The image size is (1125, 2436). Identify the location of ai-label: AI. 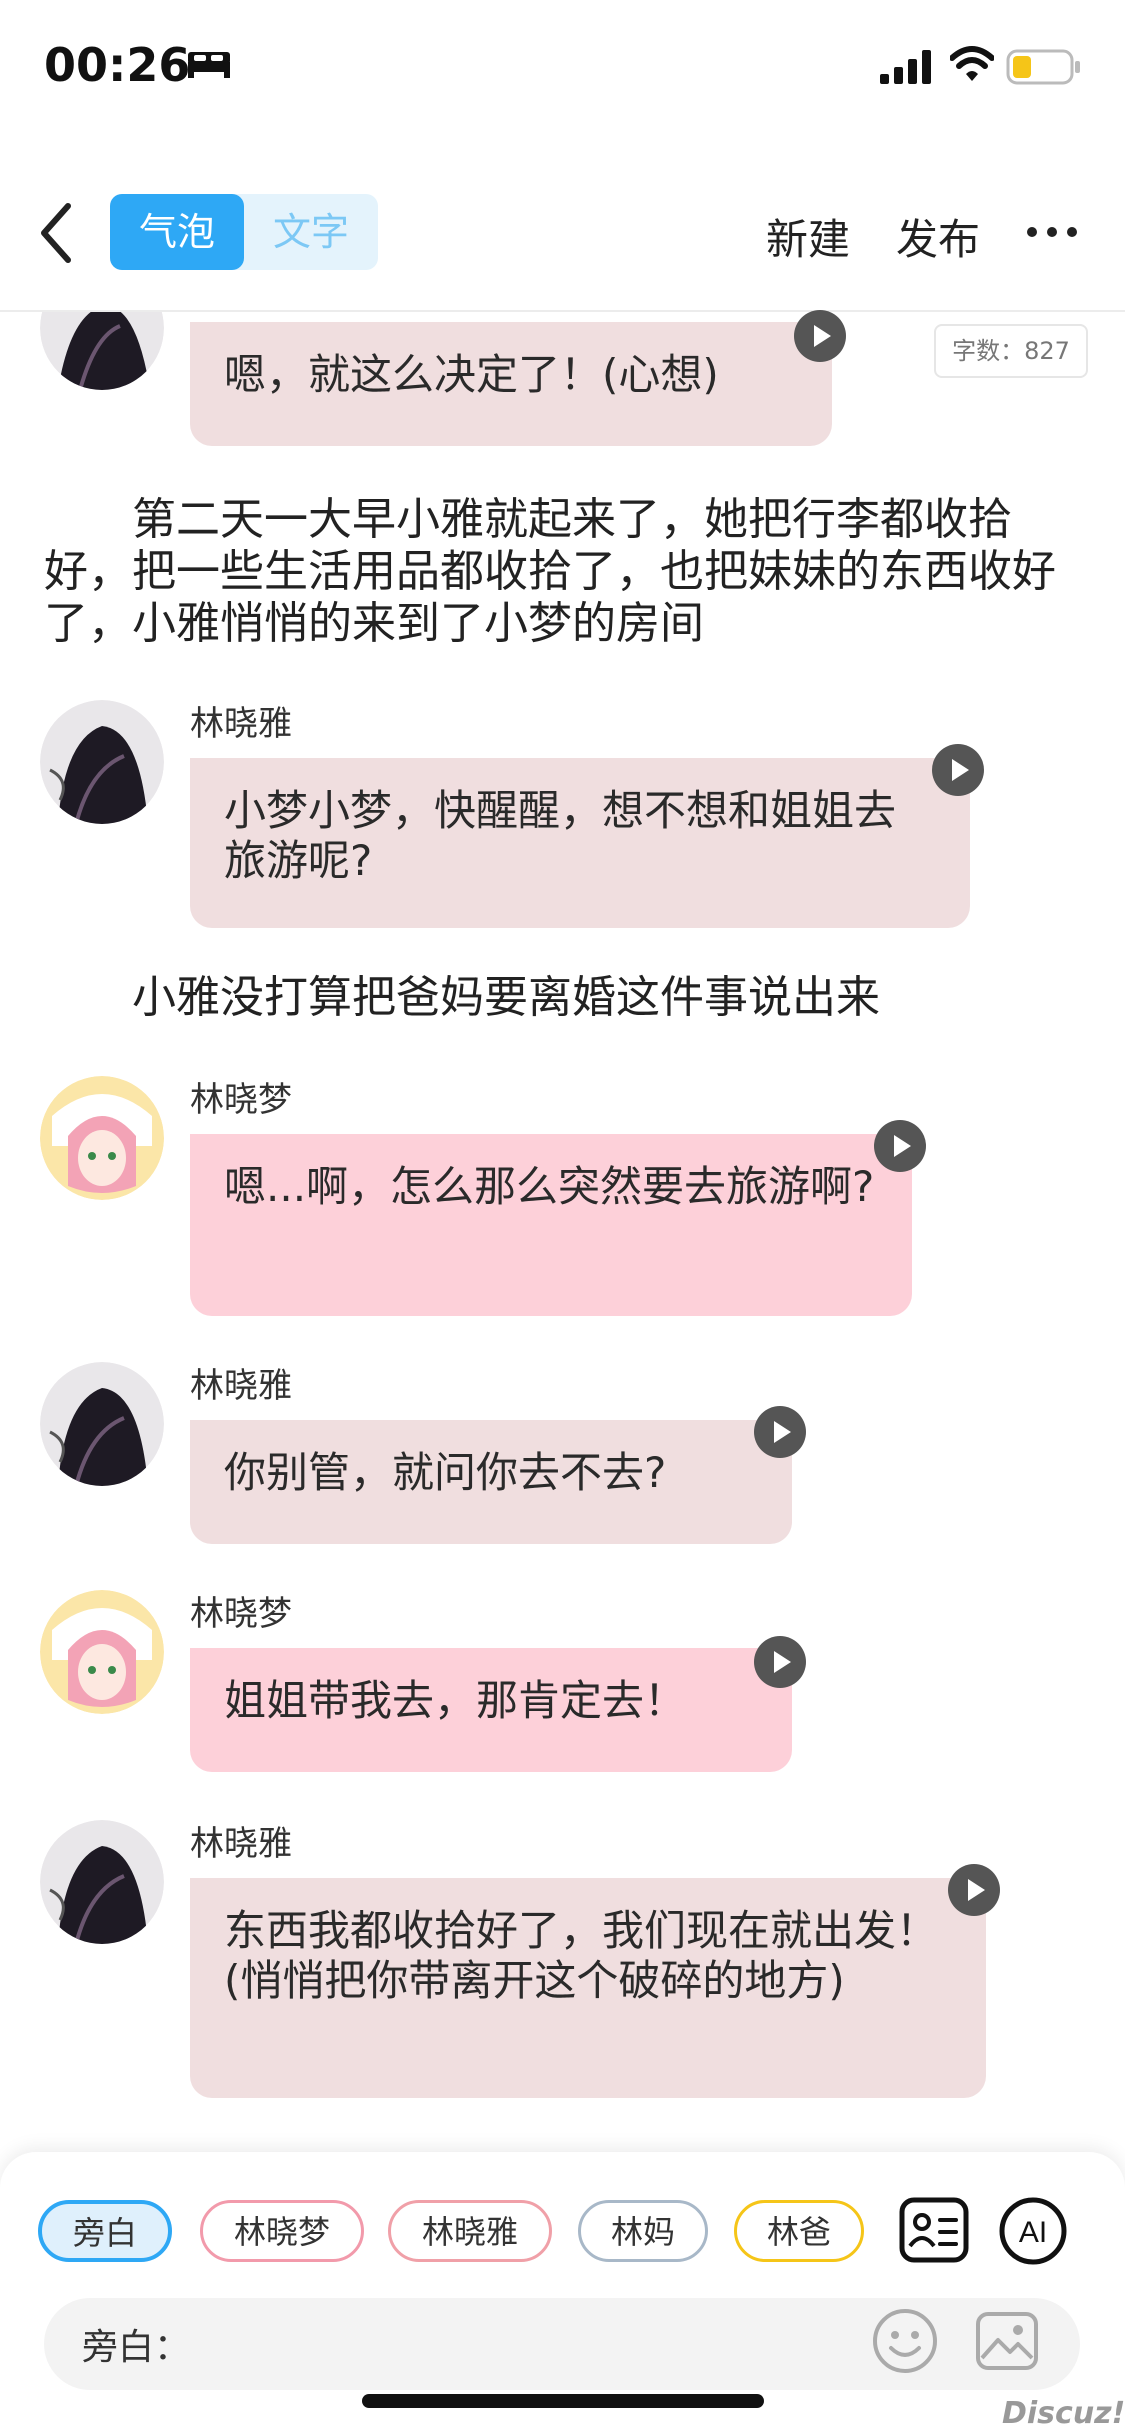
(1033, 2232).